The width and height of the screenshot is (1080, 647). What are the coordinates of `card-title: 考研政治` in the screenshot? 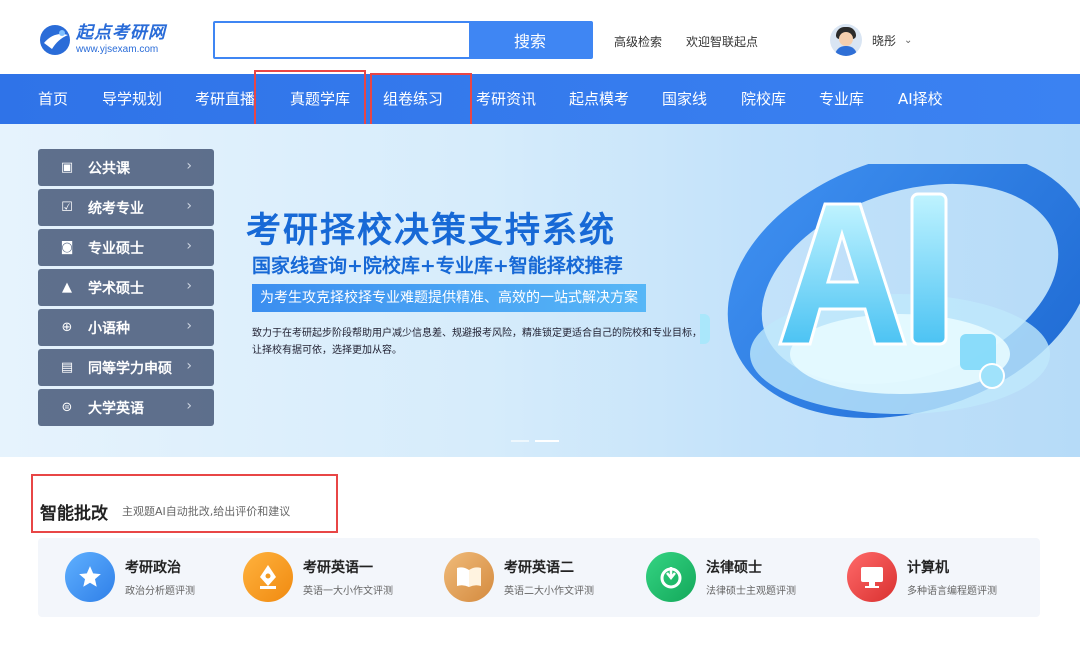 It's located at (153, 568).